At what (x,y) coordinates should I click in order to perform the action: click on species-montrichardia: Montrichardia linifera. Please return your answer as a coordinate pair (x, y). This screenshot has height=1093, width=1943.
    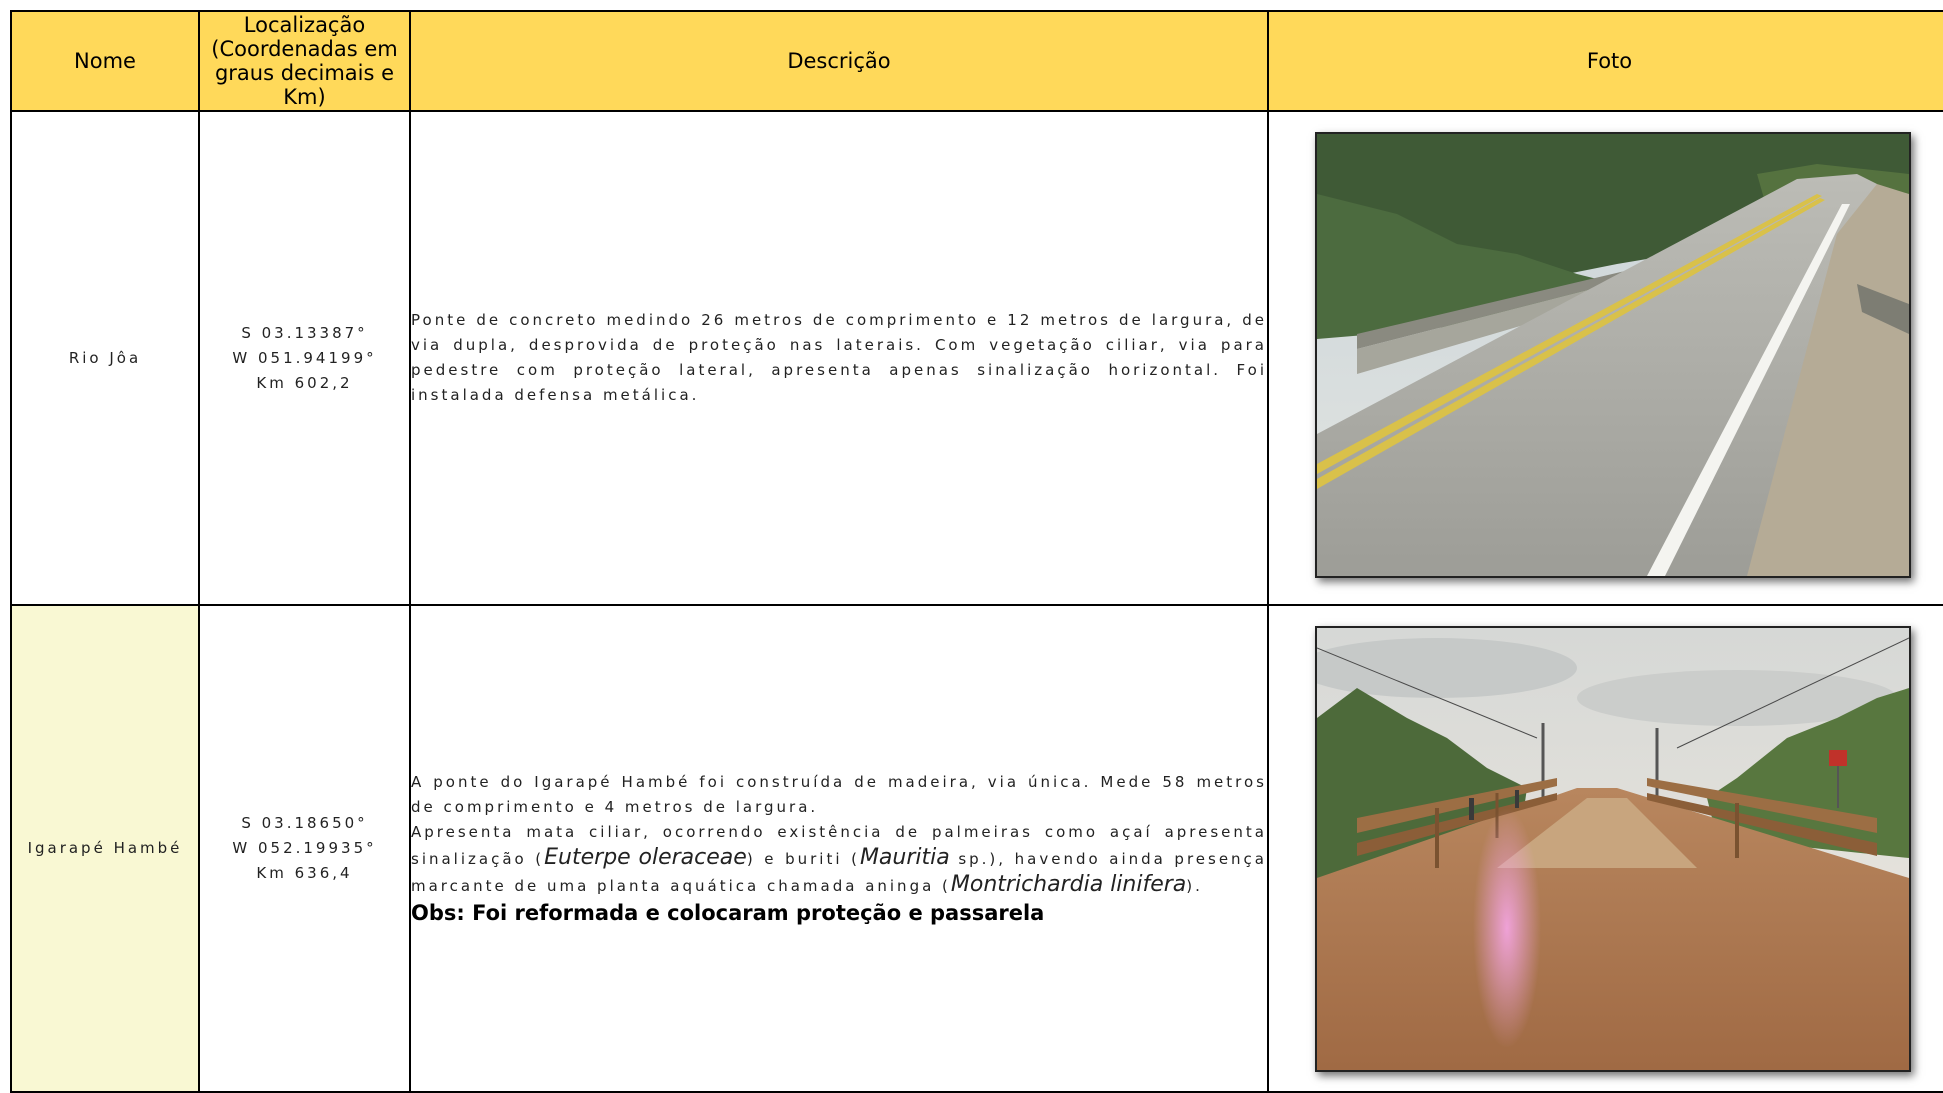
    Looking at the image, I should click on (1068, 884).